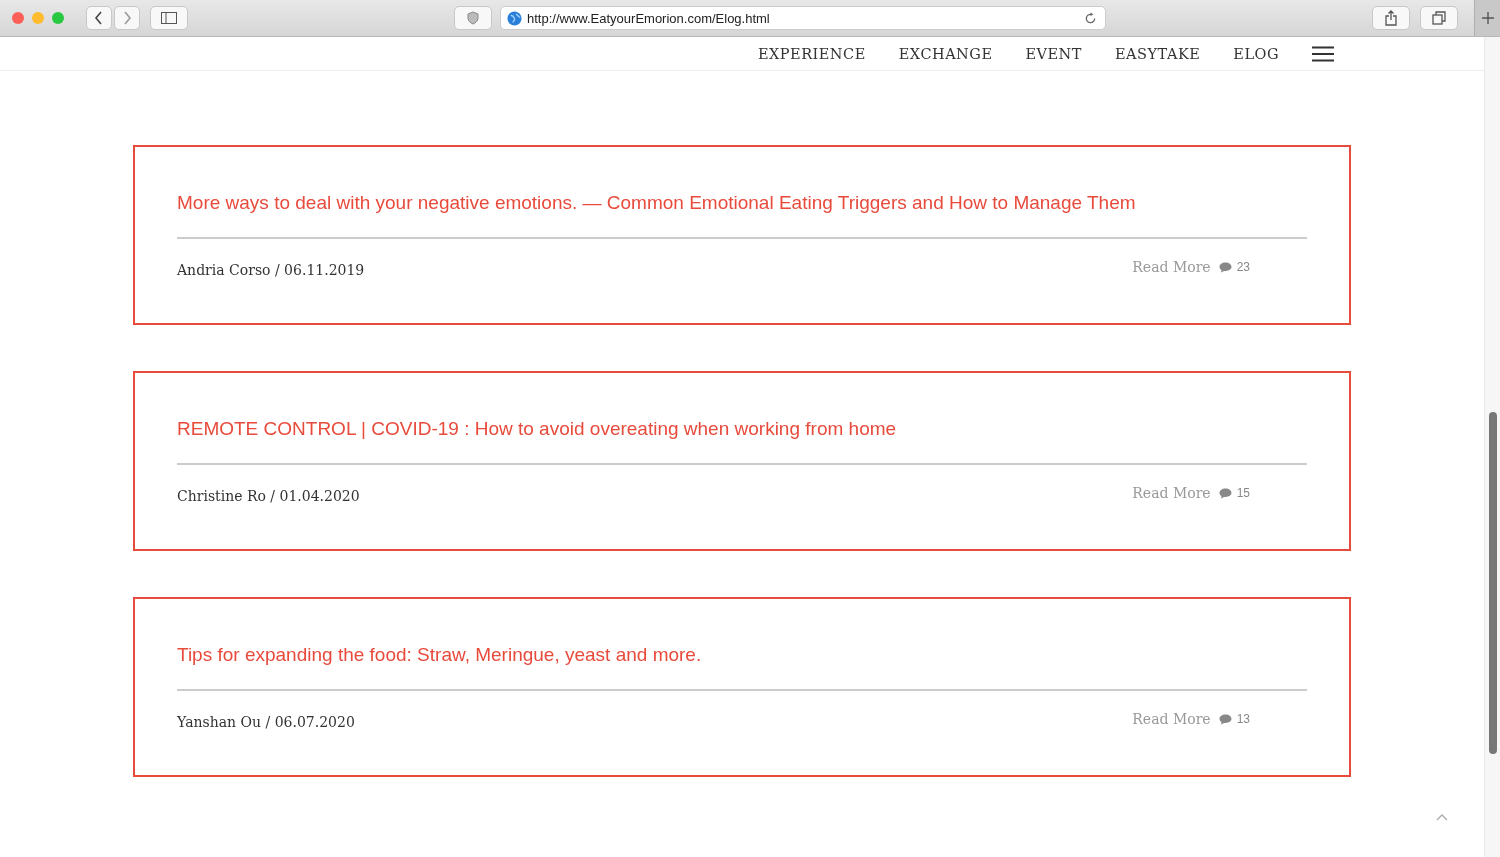  I want to click on tabs-icon, so click(1439, 18).